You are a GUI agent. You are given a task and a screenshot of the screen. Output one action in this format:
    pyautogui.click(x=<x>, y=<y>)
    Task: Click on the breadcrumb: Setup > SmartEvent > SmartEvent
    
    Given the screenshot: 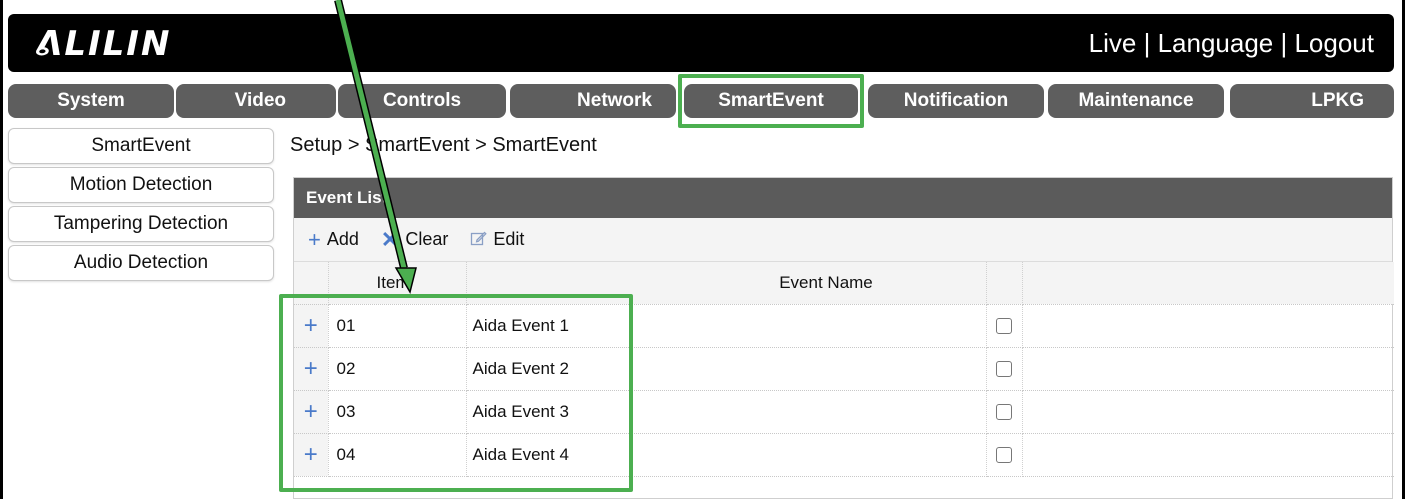 What is the action you would take?
    pyautogui.click(x=443, y=145)
    